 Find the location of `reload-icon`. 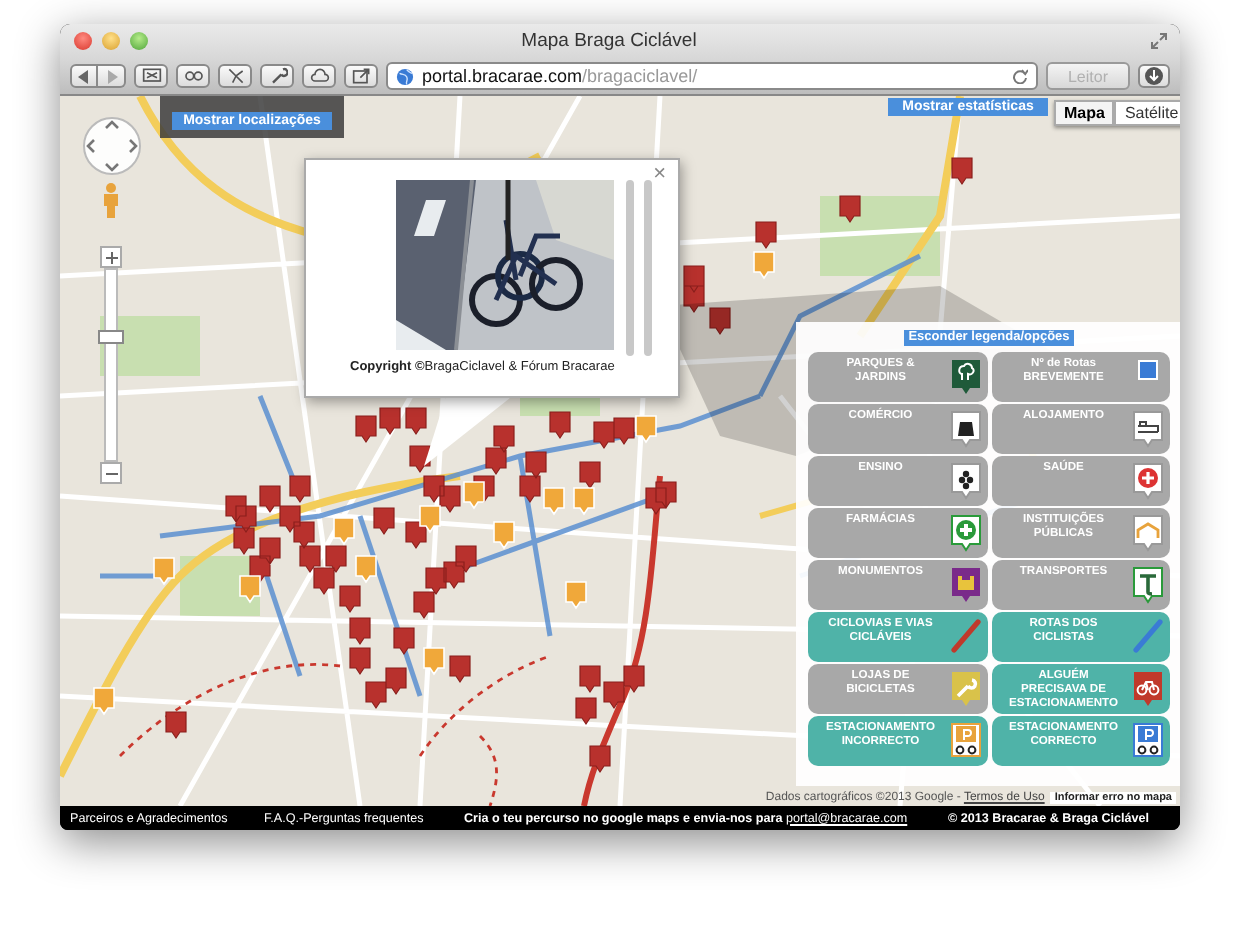

reload-icon is located at coordinates (1020, 76).